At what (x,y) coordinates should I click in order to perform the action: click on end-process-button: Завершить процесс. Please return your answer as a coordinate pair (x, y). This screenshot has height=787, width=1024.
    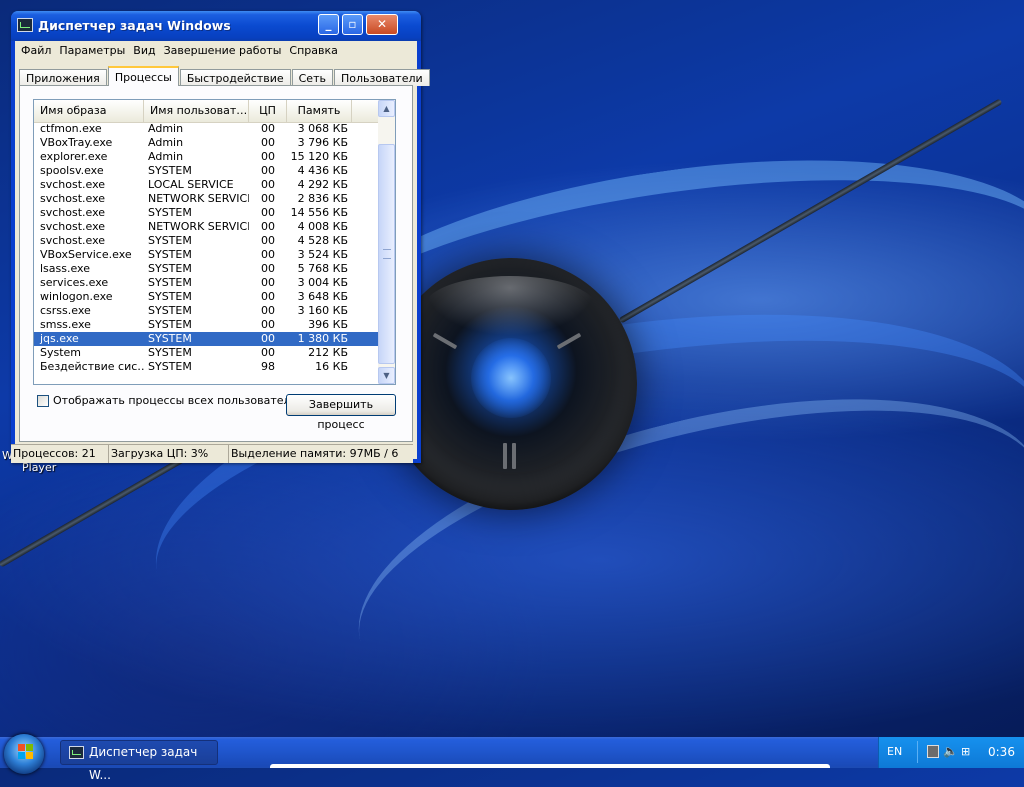
    Looking at the image, I should click on (341, 412).